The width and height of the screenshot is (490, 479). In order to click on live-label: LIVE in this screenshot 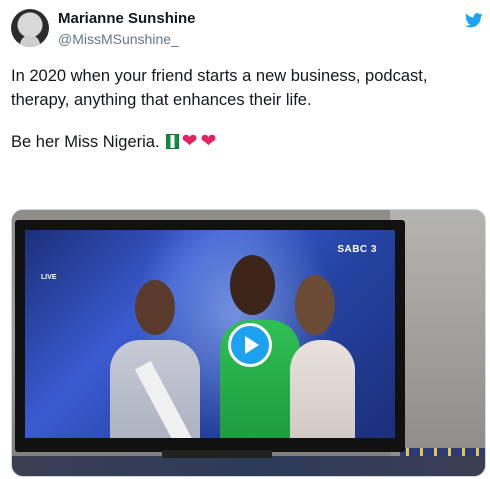, I will do `click(49, 277)`.